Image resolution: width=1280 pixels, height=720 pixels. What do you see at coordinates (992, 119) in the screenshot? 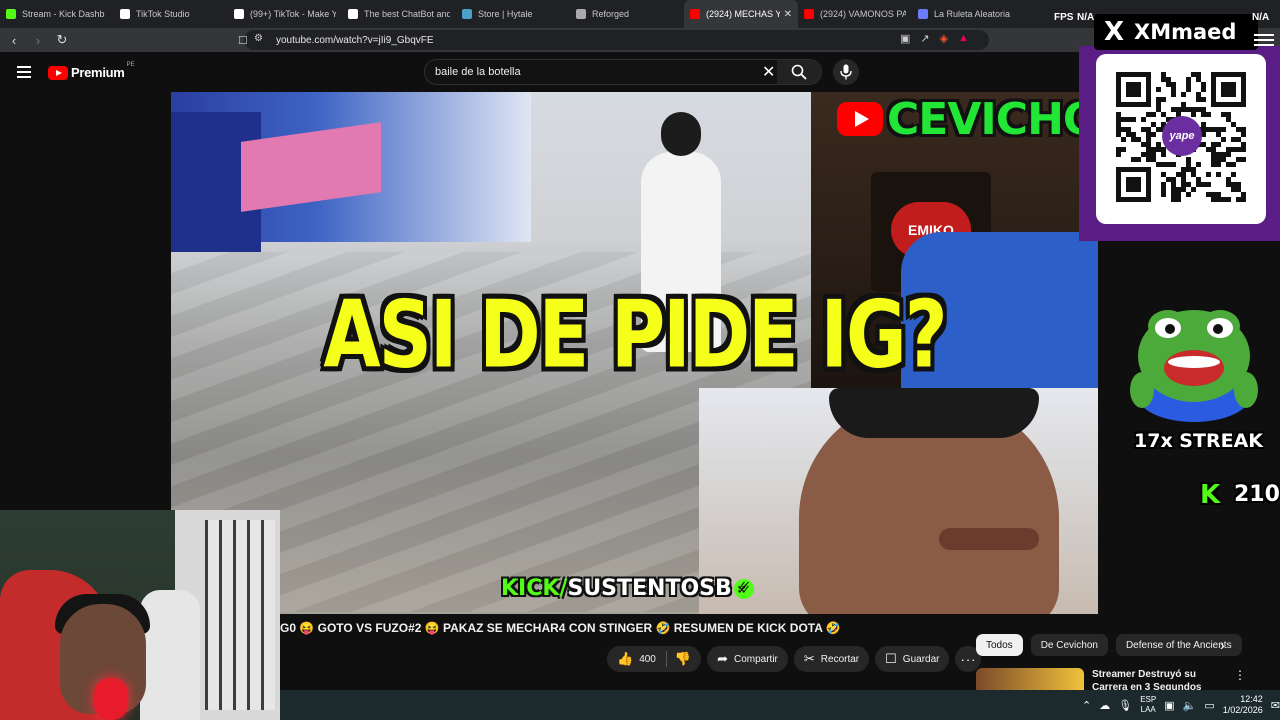
I see `channel-banner: CEVICHON` at bounding box center [992, 119].